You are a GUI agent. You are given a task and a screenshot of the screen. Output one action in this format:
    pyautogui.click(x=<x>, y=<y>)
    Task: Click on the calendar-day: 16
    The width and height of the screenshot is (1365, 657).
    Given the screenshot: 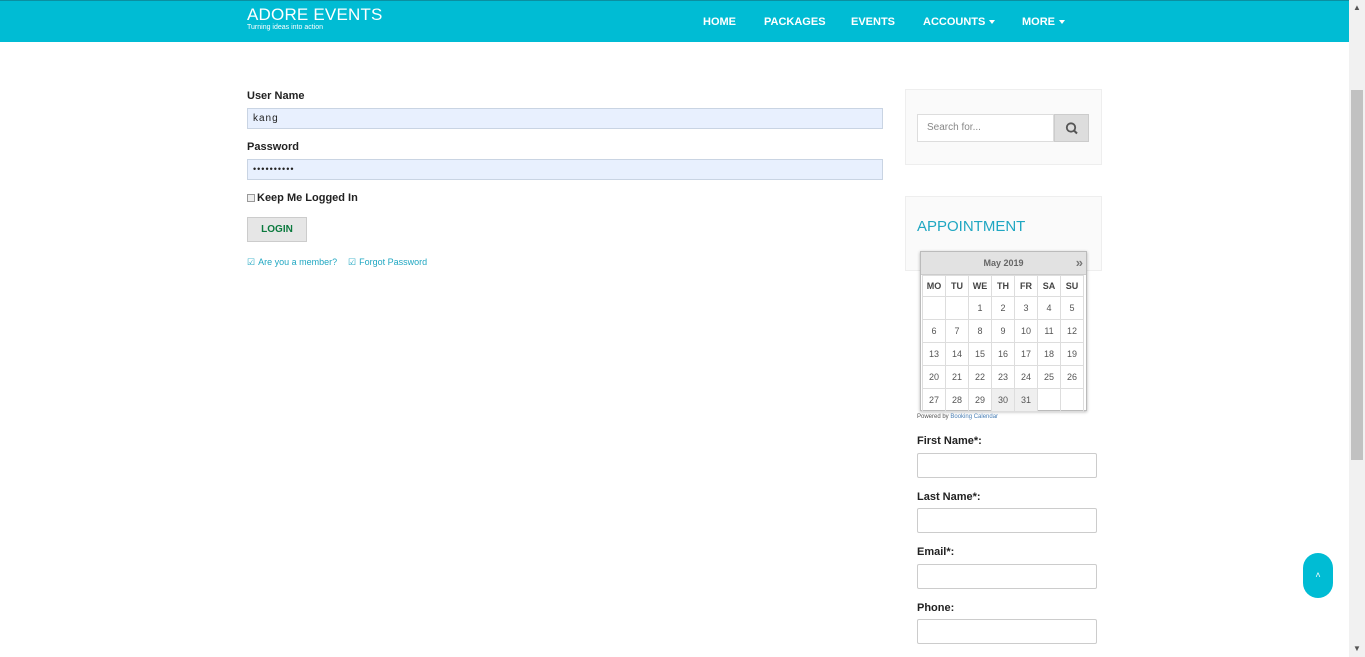 What is the action you would take?
    pyautogui.click(x=1003, y=354)
    